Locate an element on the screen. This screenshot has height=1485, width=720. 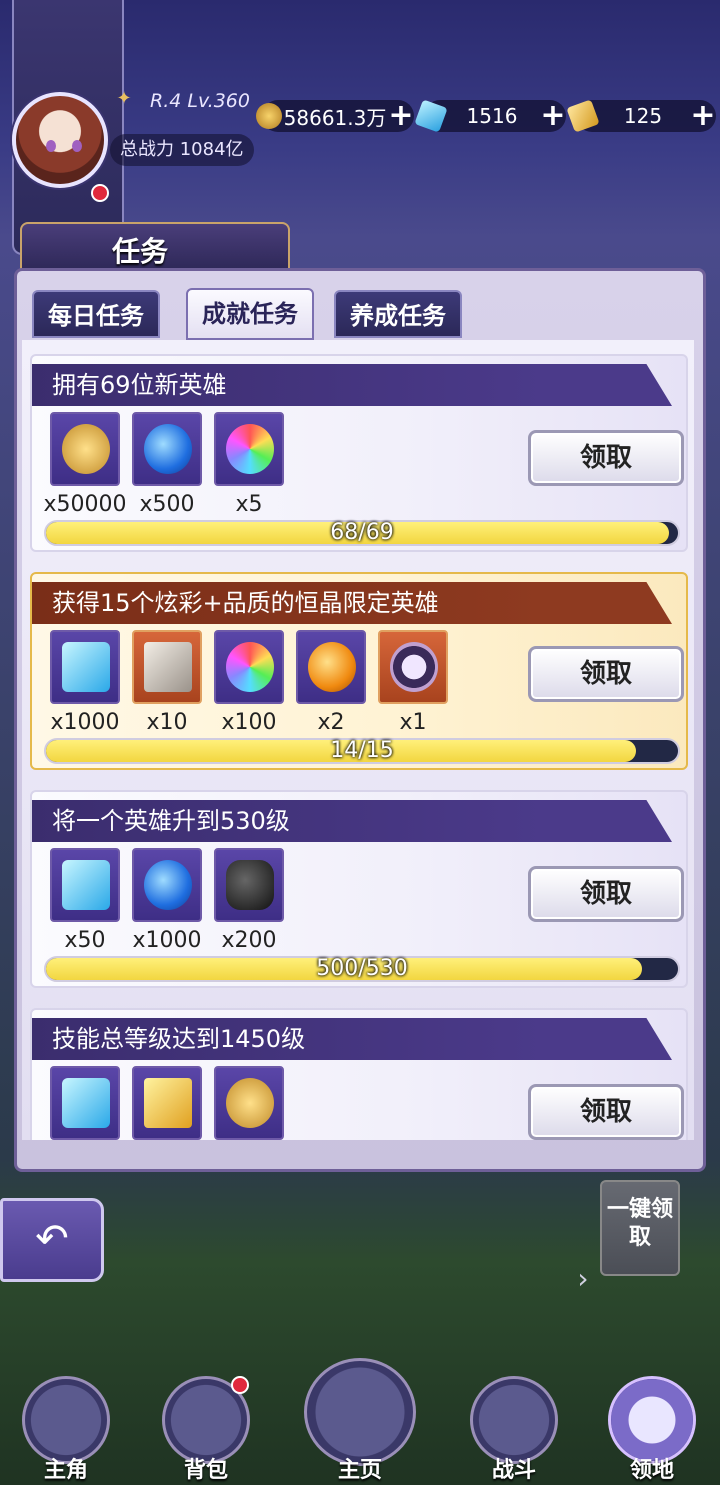
reward-count: x5 is located at coordinates (249, 504).